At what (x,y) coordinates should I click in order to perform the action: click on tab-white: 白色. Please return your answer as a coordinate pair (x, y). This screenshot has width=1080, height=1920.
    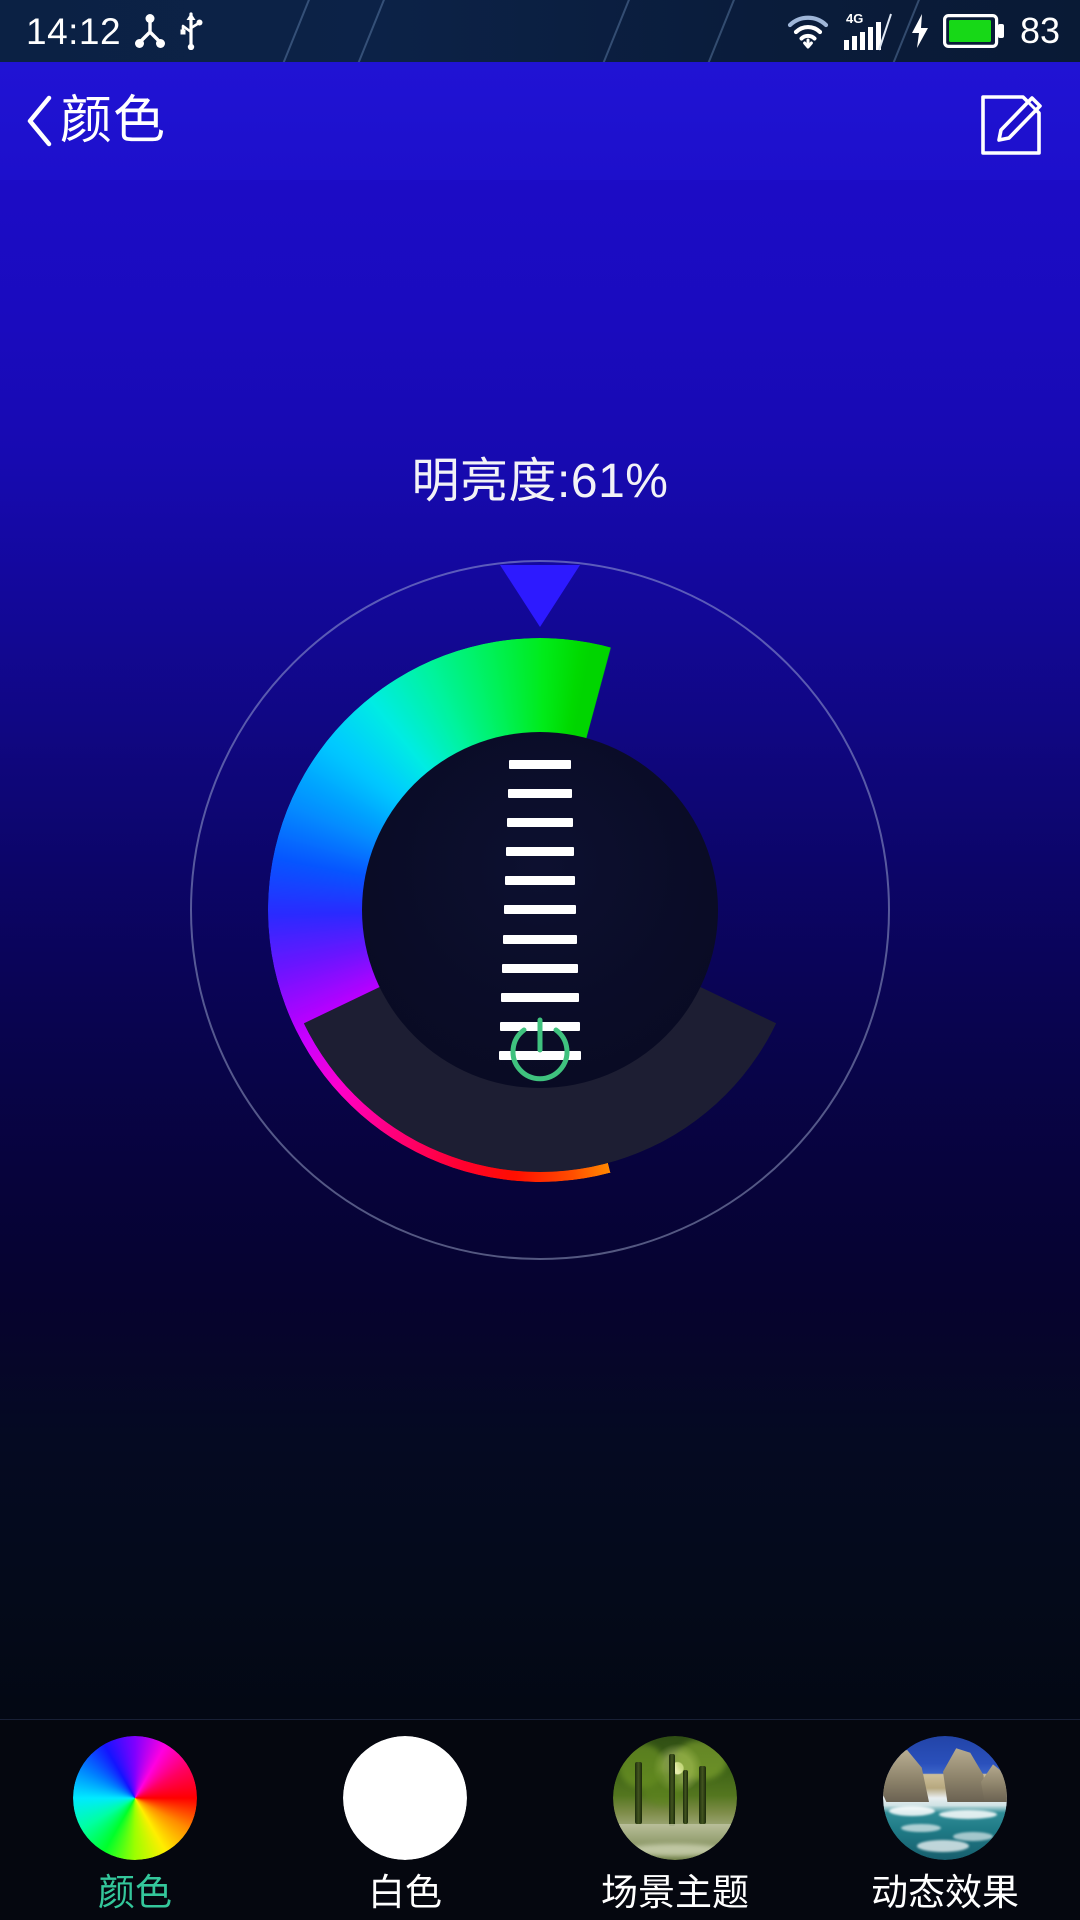
    Looking at the image, I should click on (405, 1820).